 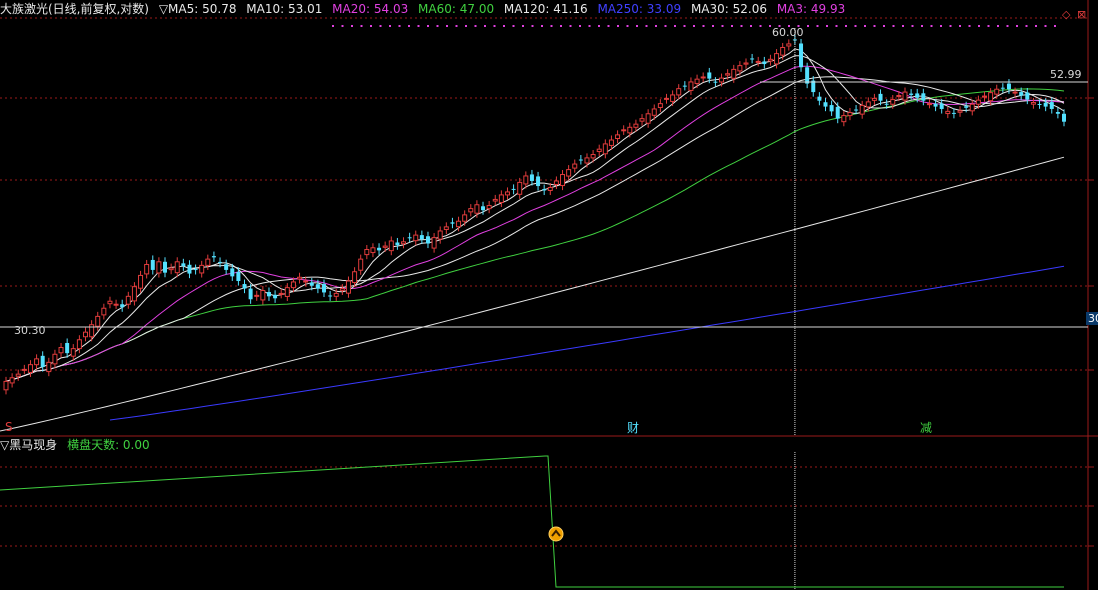 What do you see at coordinates (370, 9) in the screenshot?
I see `ma20-label: MA20: 54.03` at bounding box center [370, 9].